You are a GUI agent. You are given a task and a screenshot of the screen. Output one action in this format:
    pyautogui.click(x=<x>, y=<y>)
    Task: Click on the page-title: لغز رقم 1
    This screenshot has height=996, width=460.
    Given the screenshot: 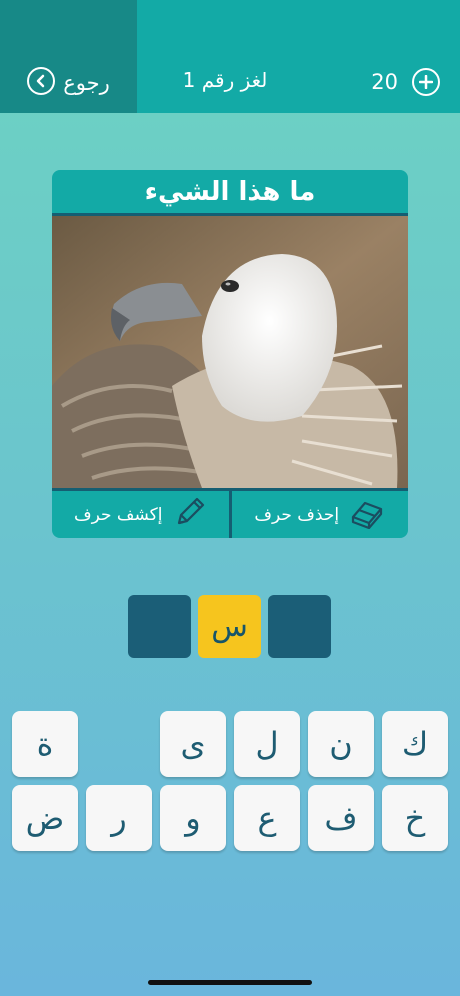 What is the action you would take?
    pyautogui.click(x=225, y=80)
    